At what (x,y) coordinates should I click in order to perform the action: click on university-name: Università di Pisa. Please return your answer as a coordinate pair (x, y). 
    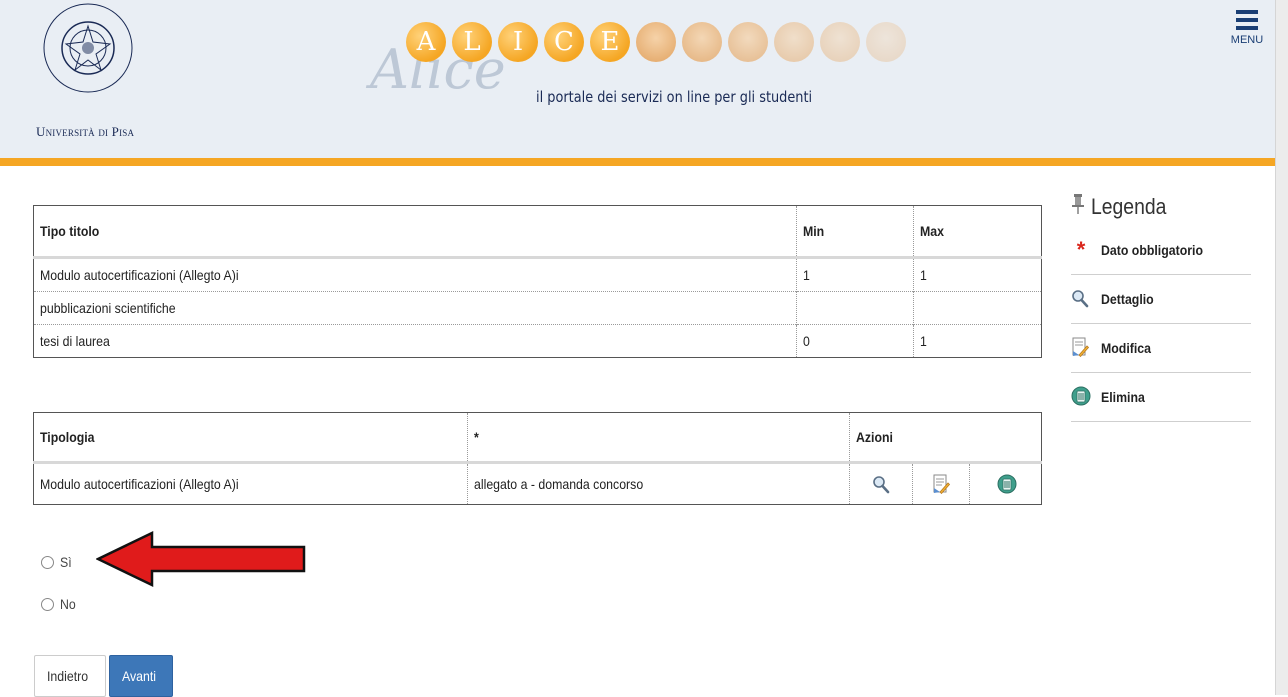
    Looking at the image, I should click on (85, 131).